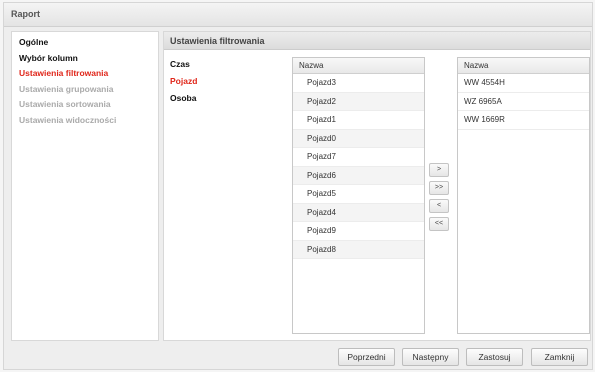 This screenshot has width=595, height=372. What do you see at coordinates (68, 119) in the screenshot?
I see `nav-item-visibility-settings: Ustawienia widoczności` at bounding box center [68, 119].